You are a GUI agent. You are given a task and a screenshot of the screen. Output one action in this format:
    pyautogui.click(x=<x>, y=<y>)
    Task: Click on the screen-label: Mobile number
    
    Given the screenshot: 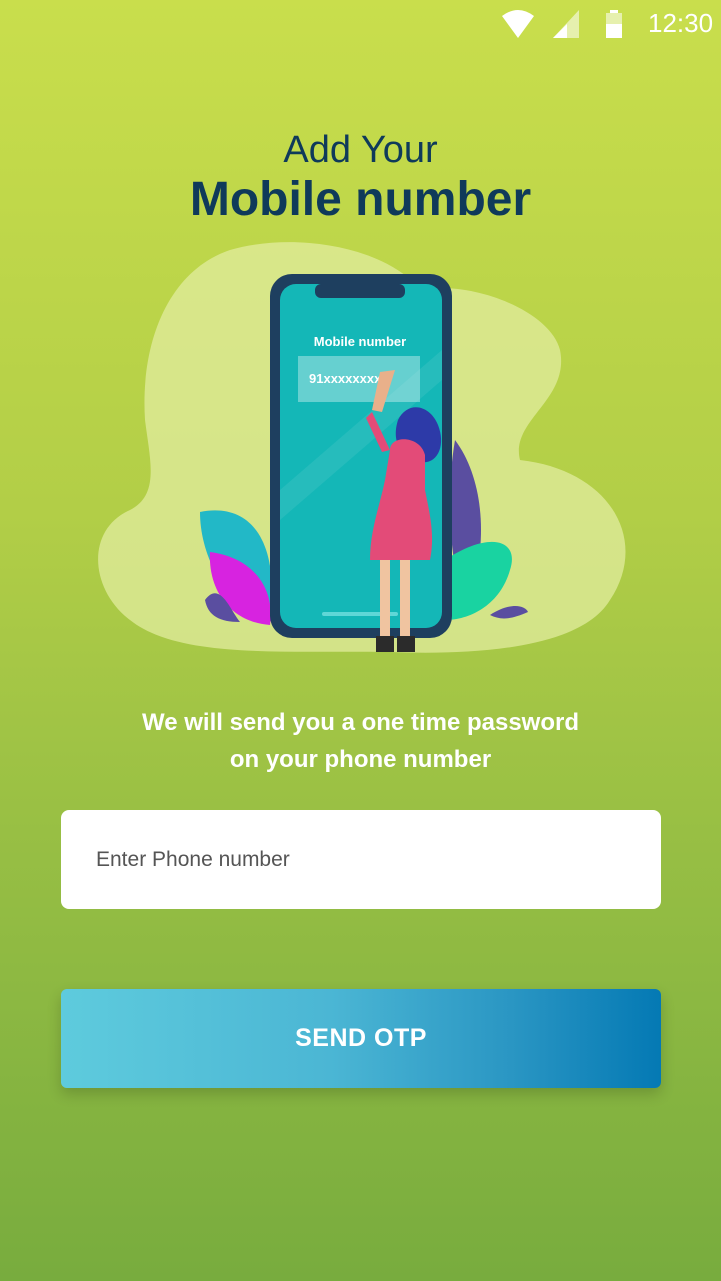 What is the action you would take?
    pyautogui.click(x=360, y=341)
    